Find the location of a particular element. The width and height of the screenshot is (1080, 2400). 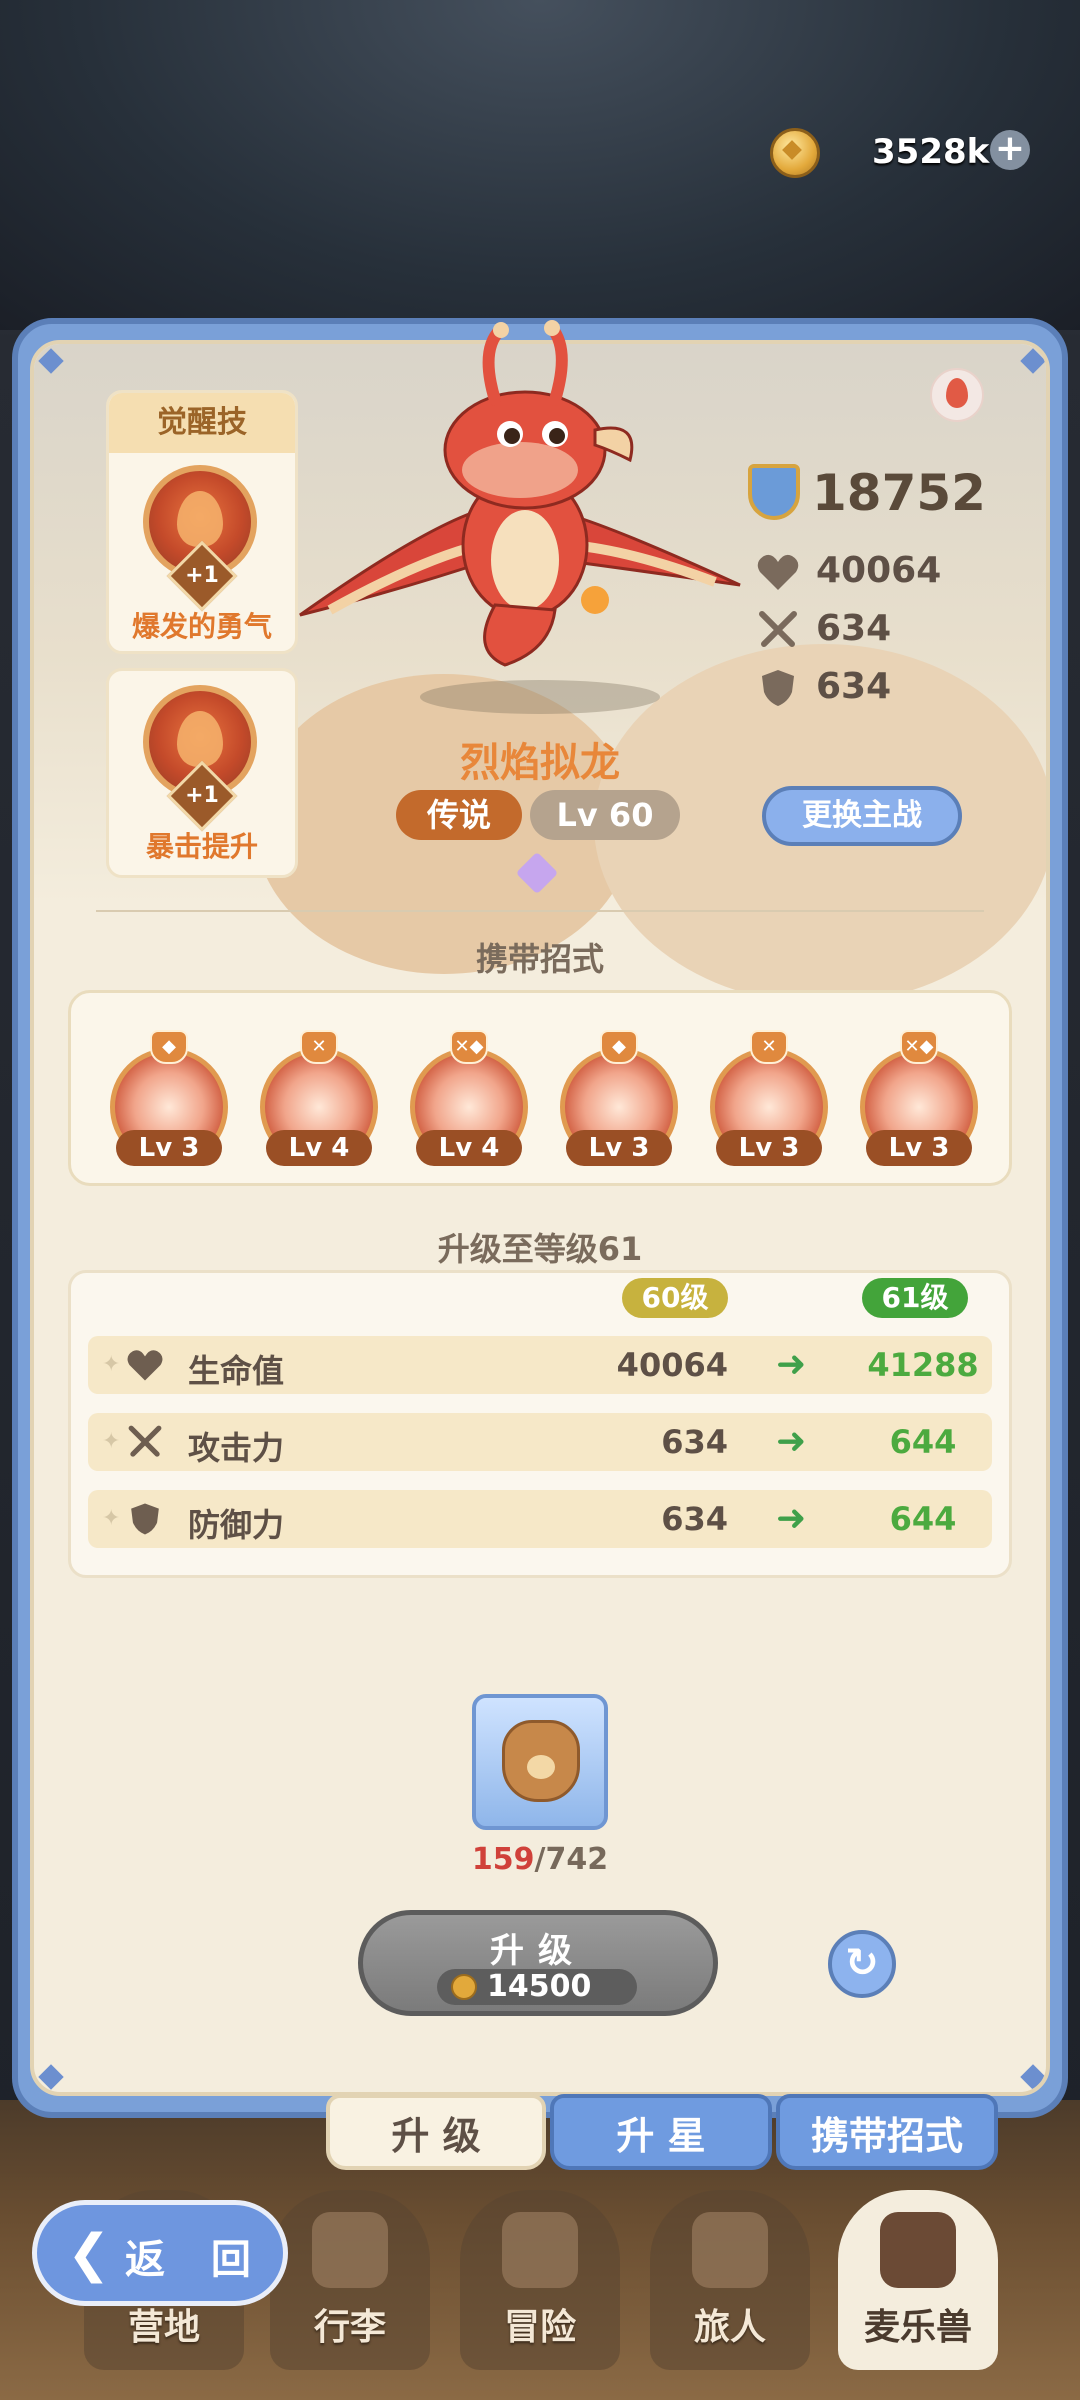

chest-icon is located at coordinates (350, 2250).